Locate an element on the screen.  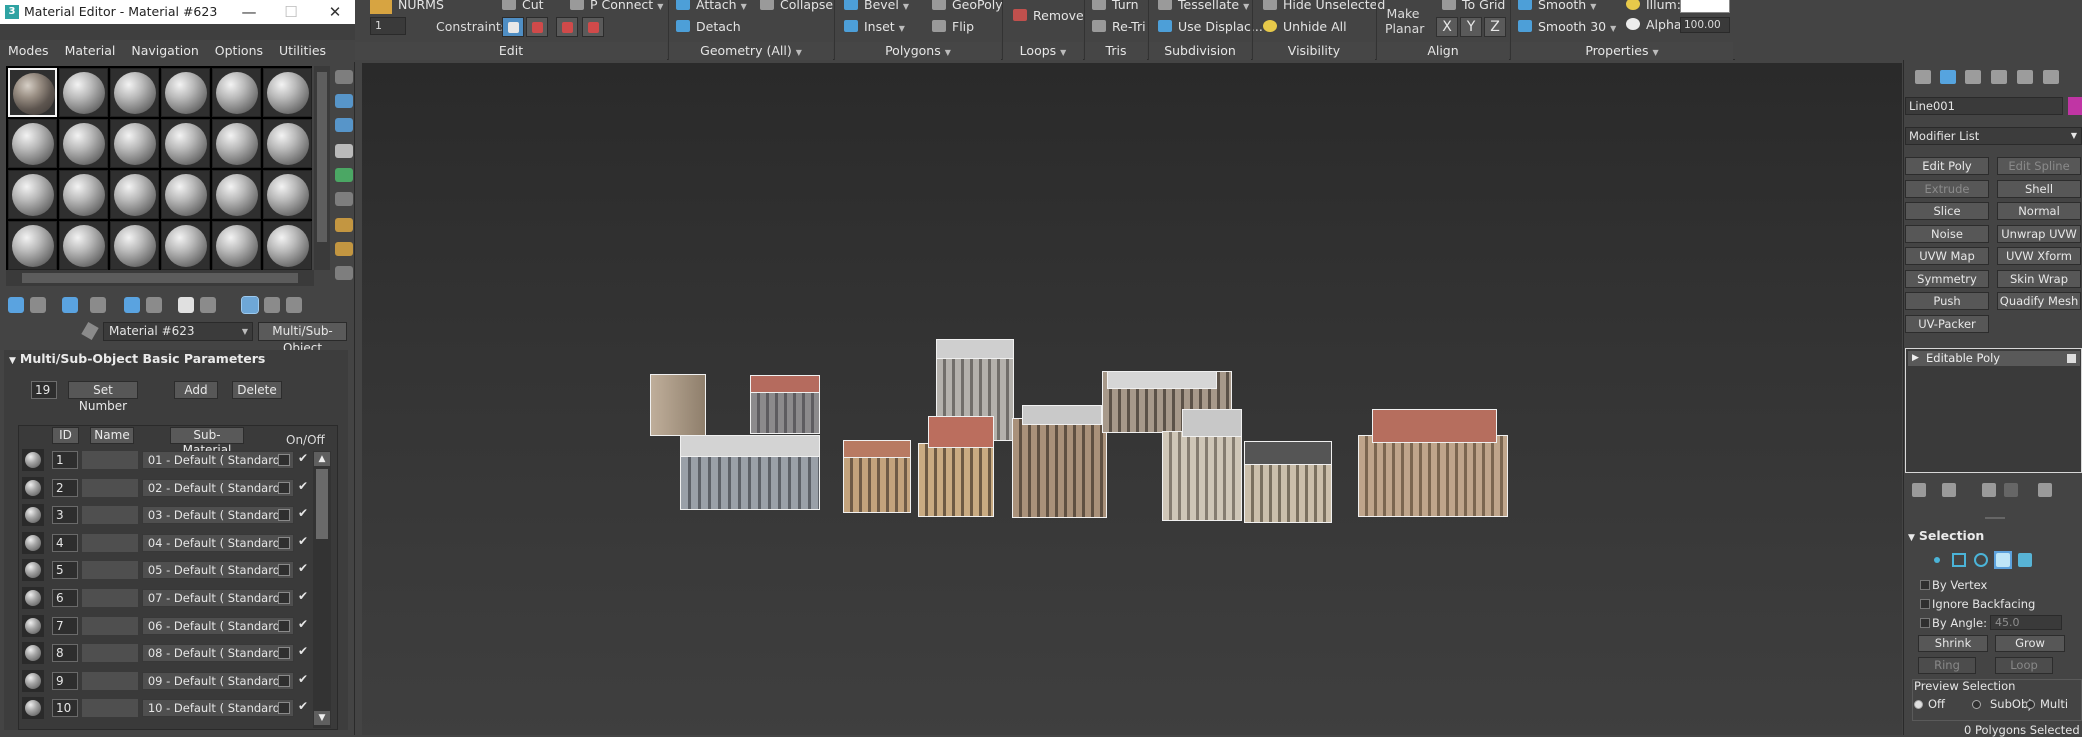
material-id-channel-icon is located at coordinates (186, 305).